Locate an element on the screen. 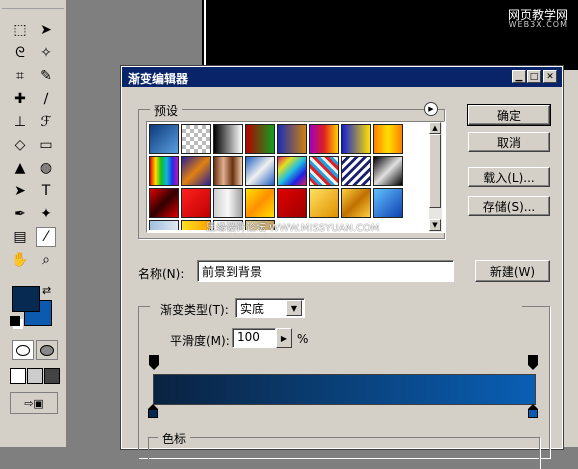  presets-label: 预设 is located at coordinates (166, 110).